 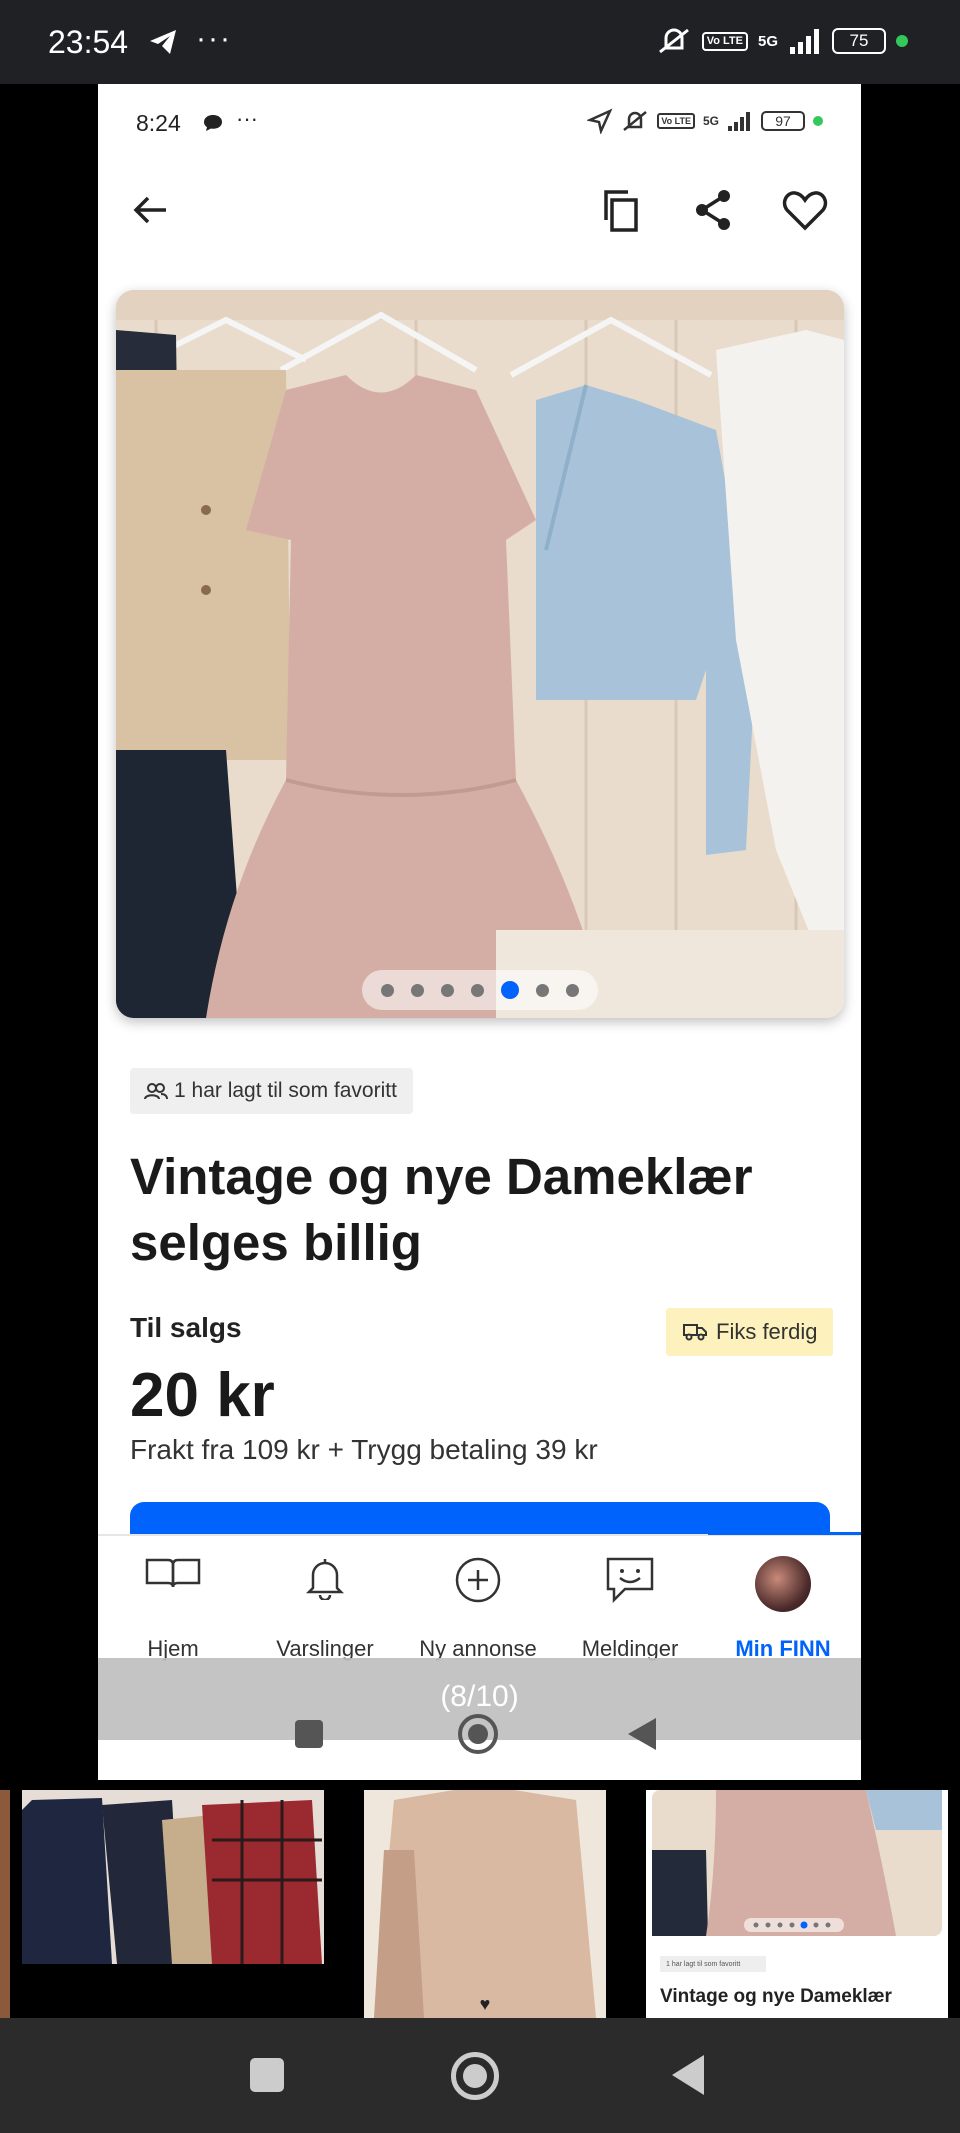 I want to click on nav-item-my-finn: Min FINN, so click(x=783, y=1598).